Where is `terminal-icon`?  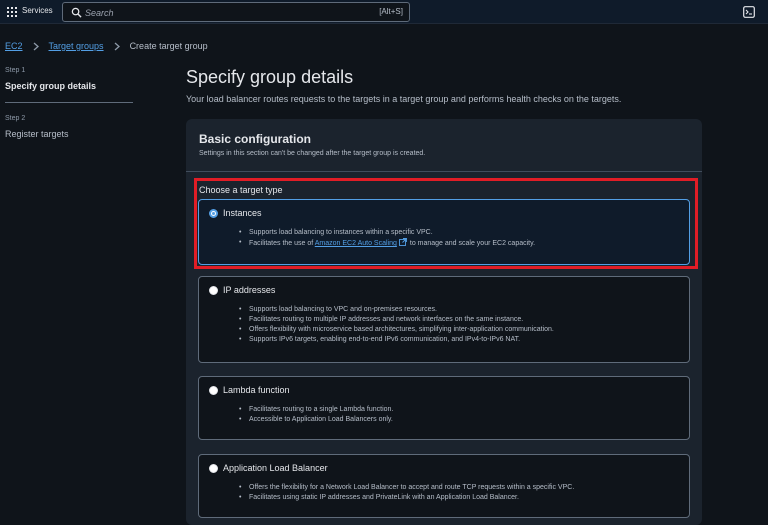
terminal-icon is located at coordinates (749, 12).